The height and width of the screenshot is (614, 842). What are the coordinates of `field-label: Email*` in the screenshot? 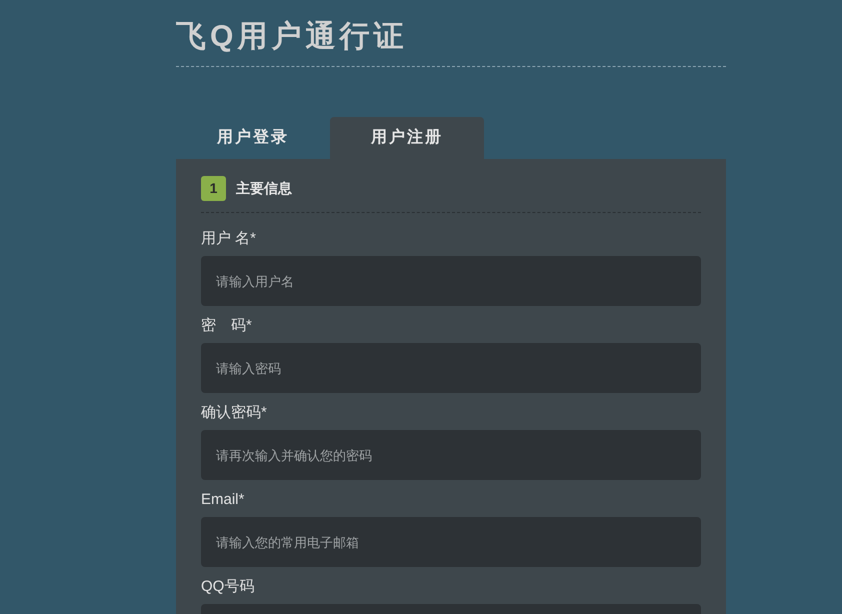 It's located at (223, 500).